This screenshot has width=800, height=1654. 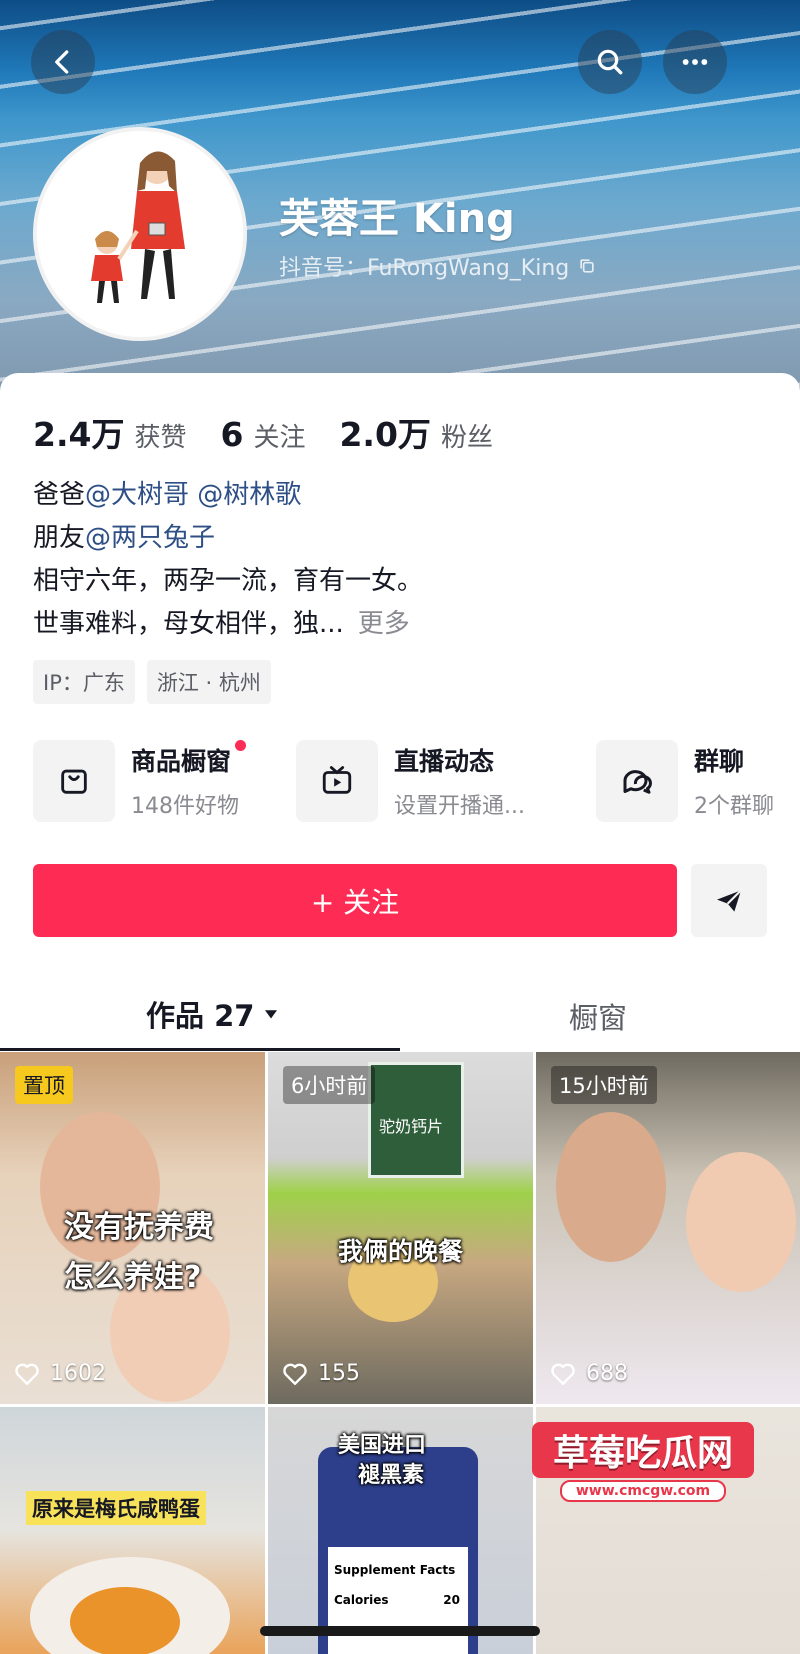 I want to click on video-thumbnail: 置顶 没有抚养费 怎么养娃? 1602, so click(x=132, y=1228).